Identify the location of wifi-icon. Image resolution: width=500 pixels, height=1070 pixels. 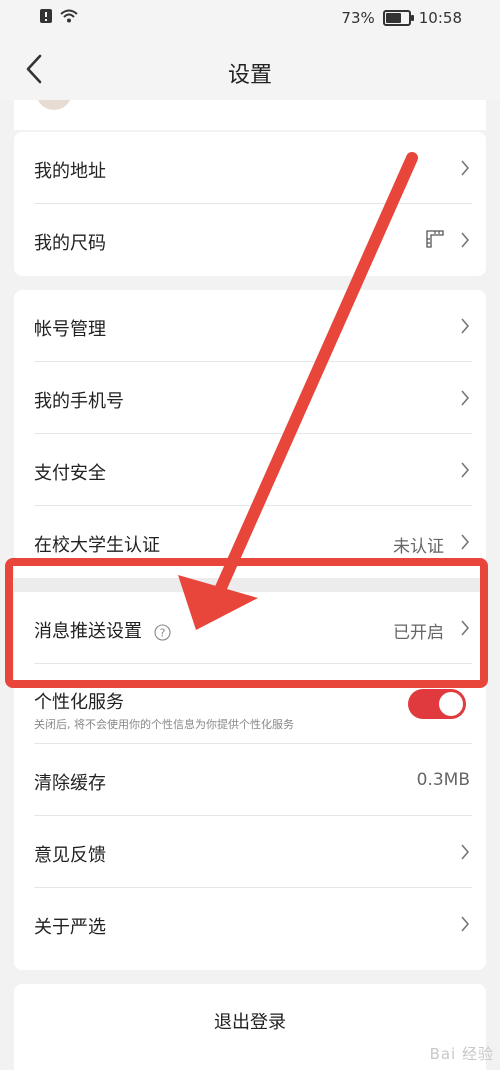
(69, 16).